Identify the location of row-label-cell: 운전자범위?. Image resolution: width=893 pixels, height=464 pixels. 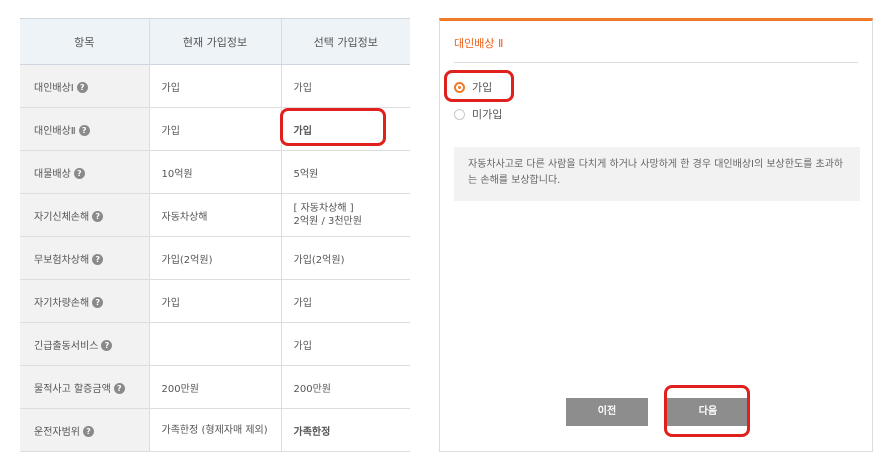
(85, 430).